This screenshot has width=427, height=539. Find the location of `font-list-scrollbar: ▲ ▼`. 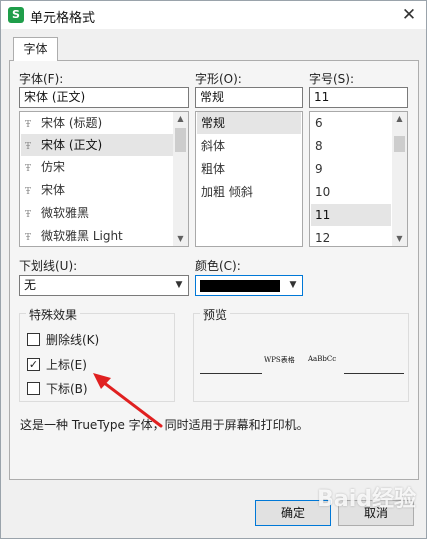

font-list-scrollbar: ▲ ▼ is located at coordinates (180, 179).